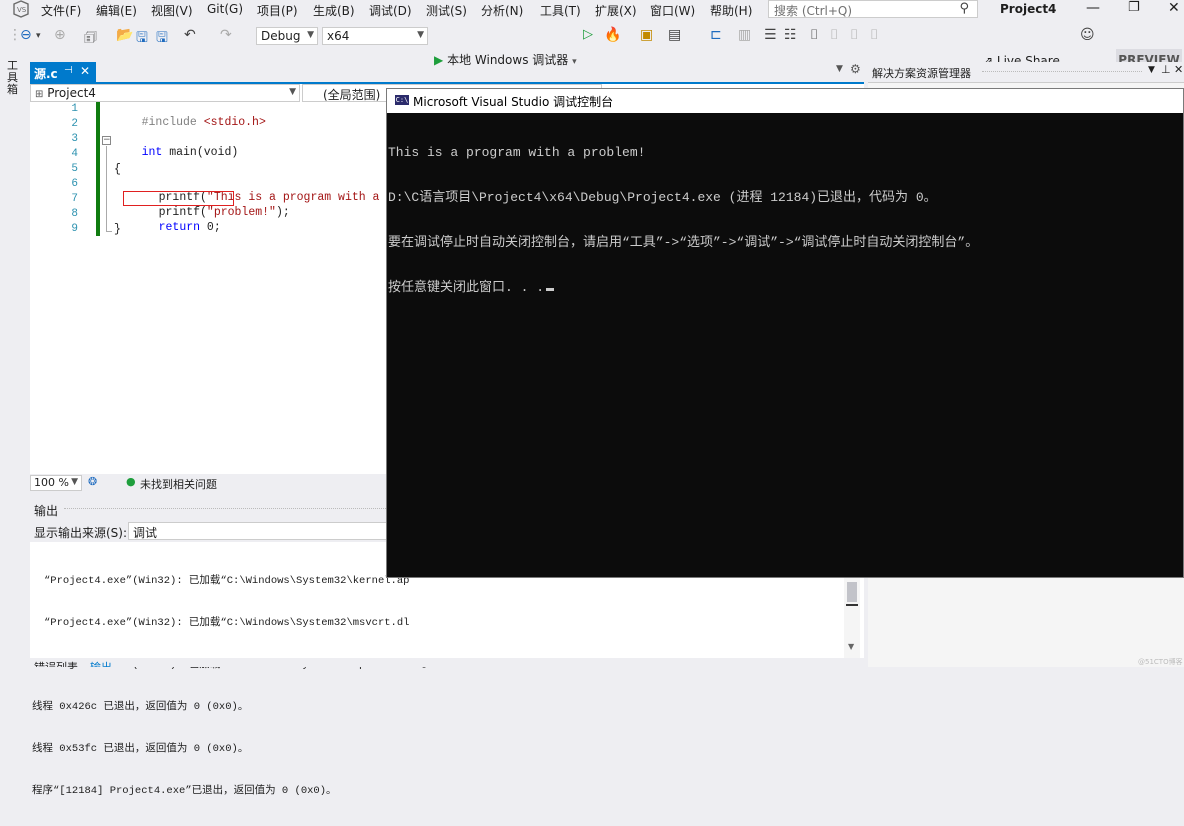  What do you see at coordinates (785, 101) in the screenshot?
I see `console-title-bar: C:\ Microsoft Visual Studio 调试控制台` at bounding box center [785, 101].